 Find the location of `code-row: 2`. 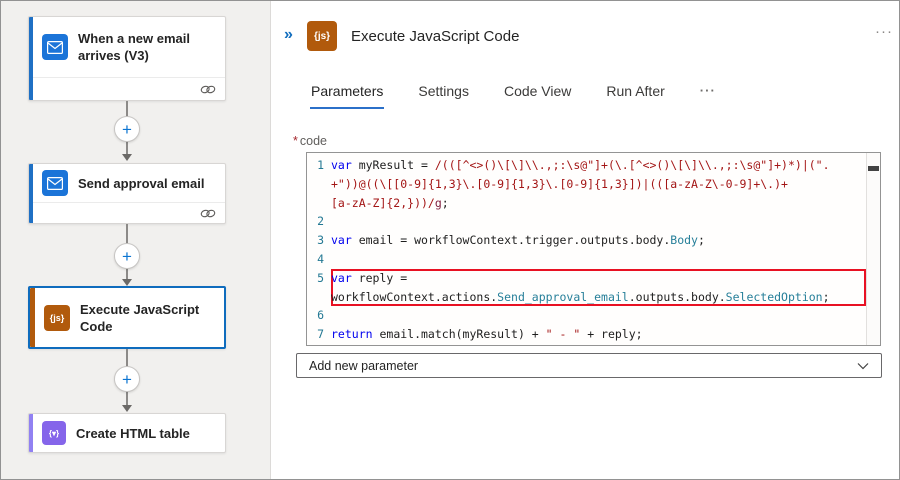

code-row: 2 is located at coordinates (586, 221).